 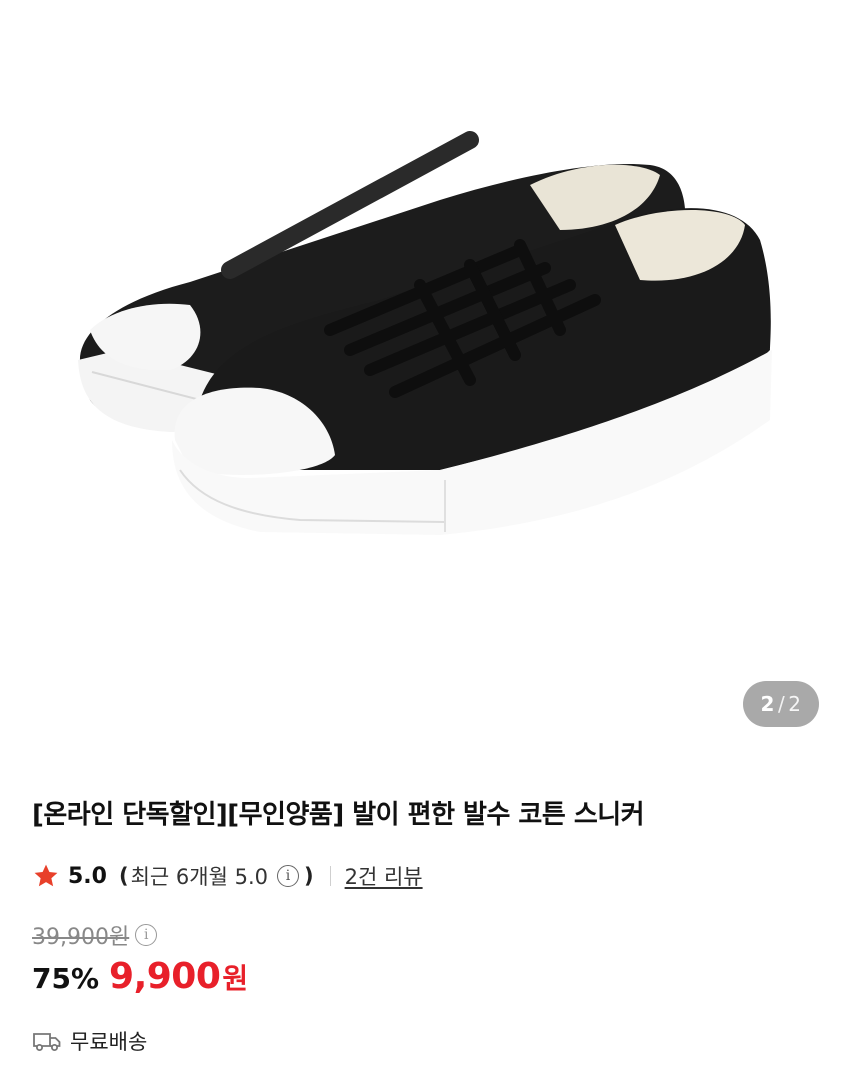 I want to click on info-icon: i, so click(x=287, y=876).